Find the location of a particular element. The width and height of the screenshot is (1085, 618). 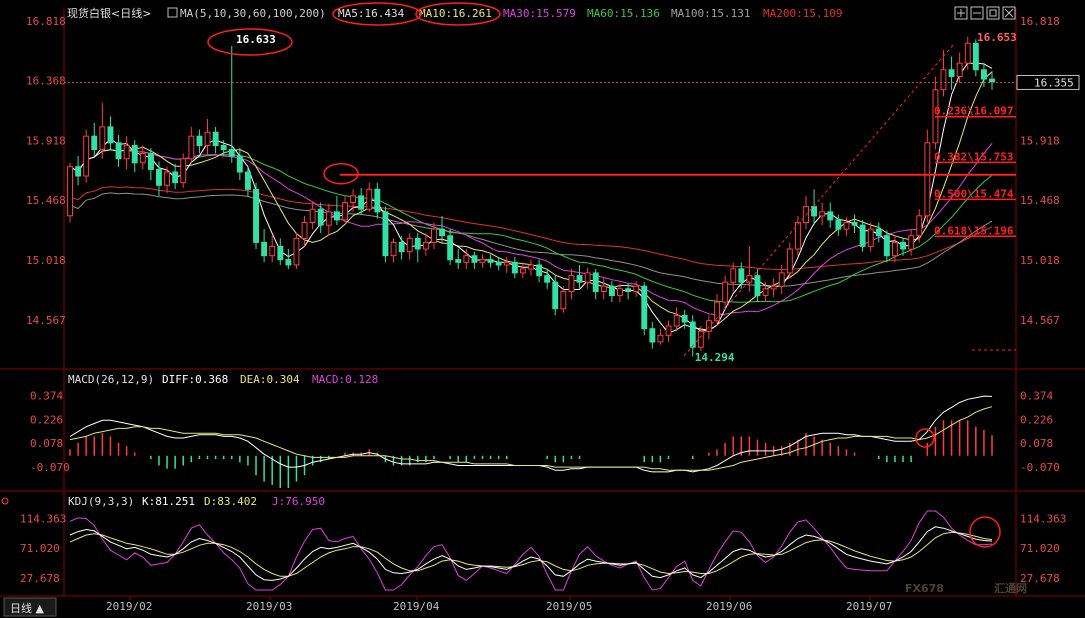

x-tick-label: 2019/06 is located at coordinates (729, 606).